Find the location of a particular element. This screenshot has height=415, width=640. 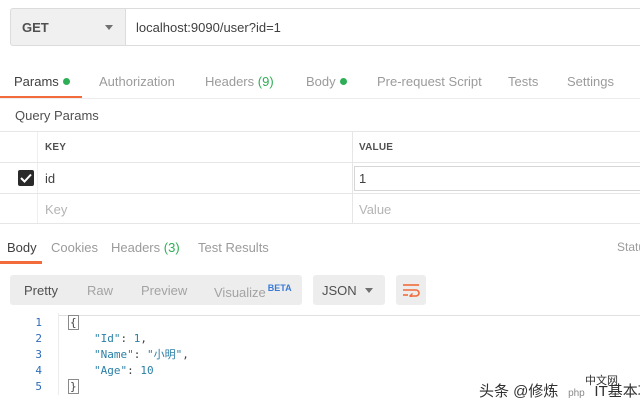

tab-response-body: Body is located at coordinates (22, 247).